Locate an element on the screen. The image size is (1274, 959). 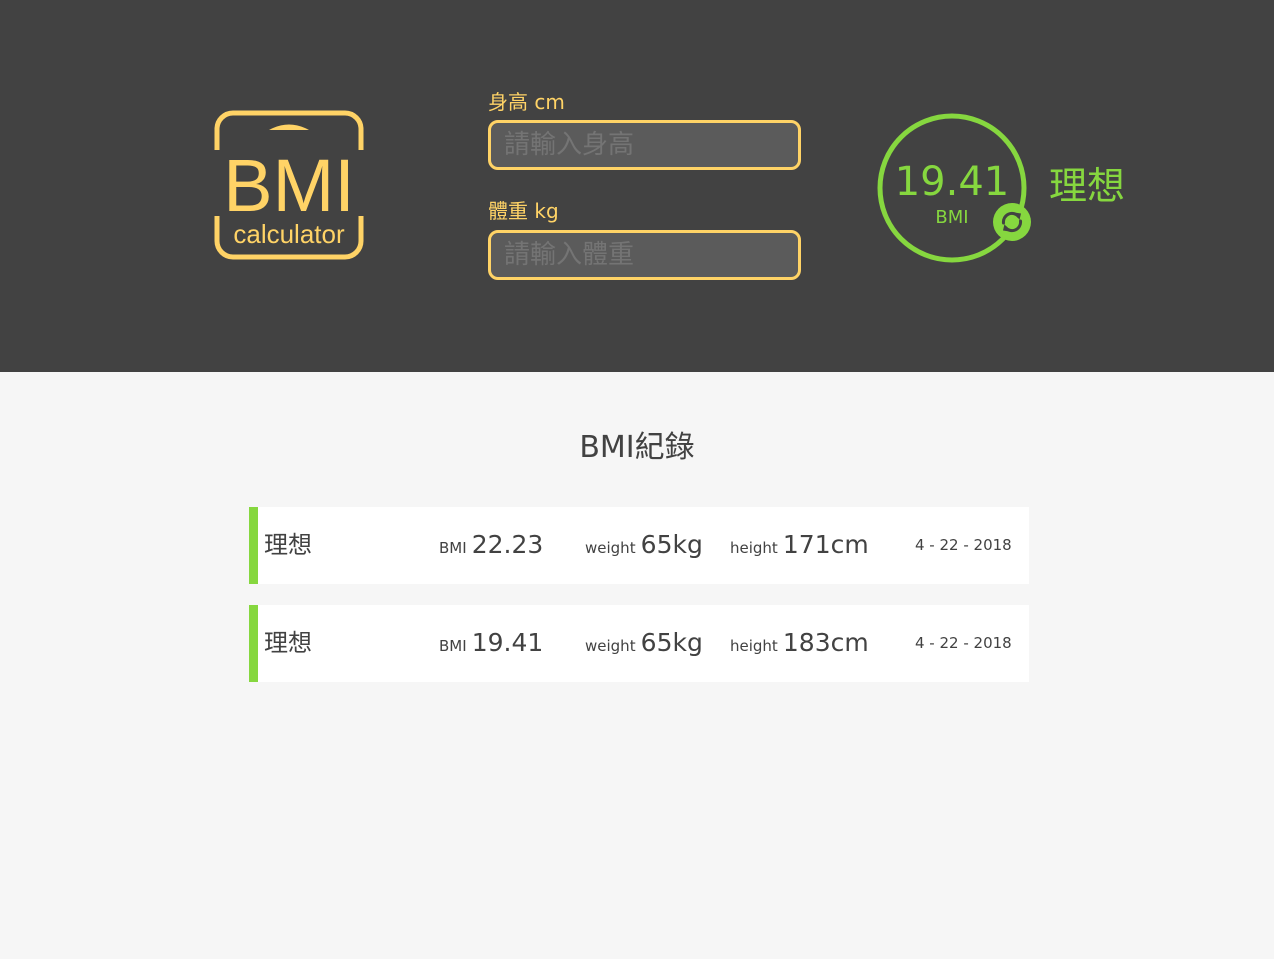
svg-text: BMI is located at coordinates (289, 185).